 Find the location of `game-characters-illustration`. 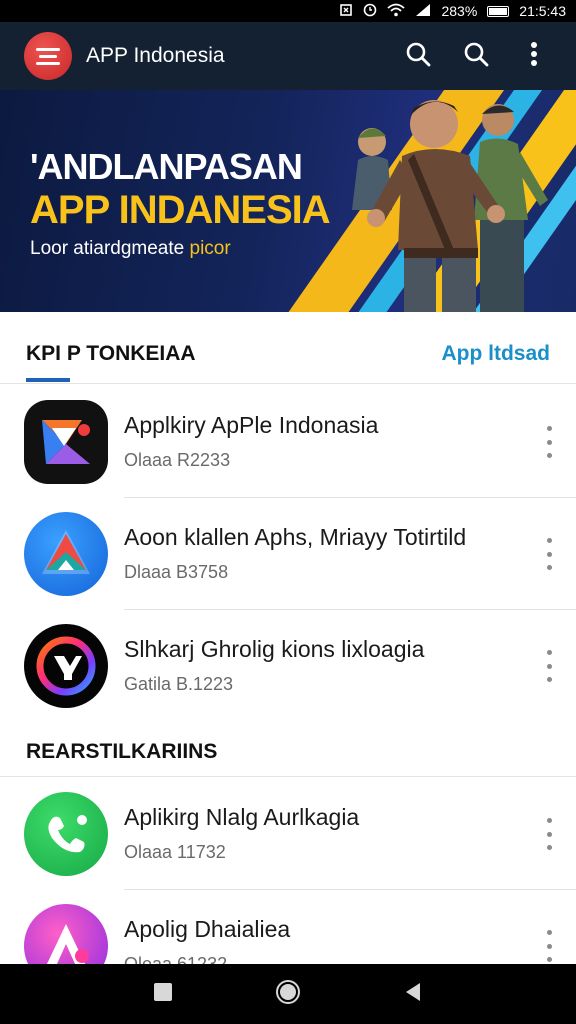

game-characters-illustration is located at coordinates (450, 206).